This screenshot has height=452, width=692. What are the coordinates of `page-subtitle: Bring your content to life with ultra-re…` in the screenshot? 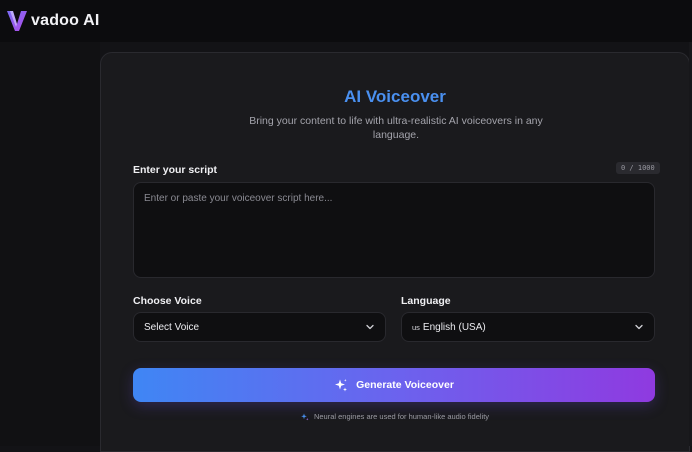 It's located at (396, 128).